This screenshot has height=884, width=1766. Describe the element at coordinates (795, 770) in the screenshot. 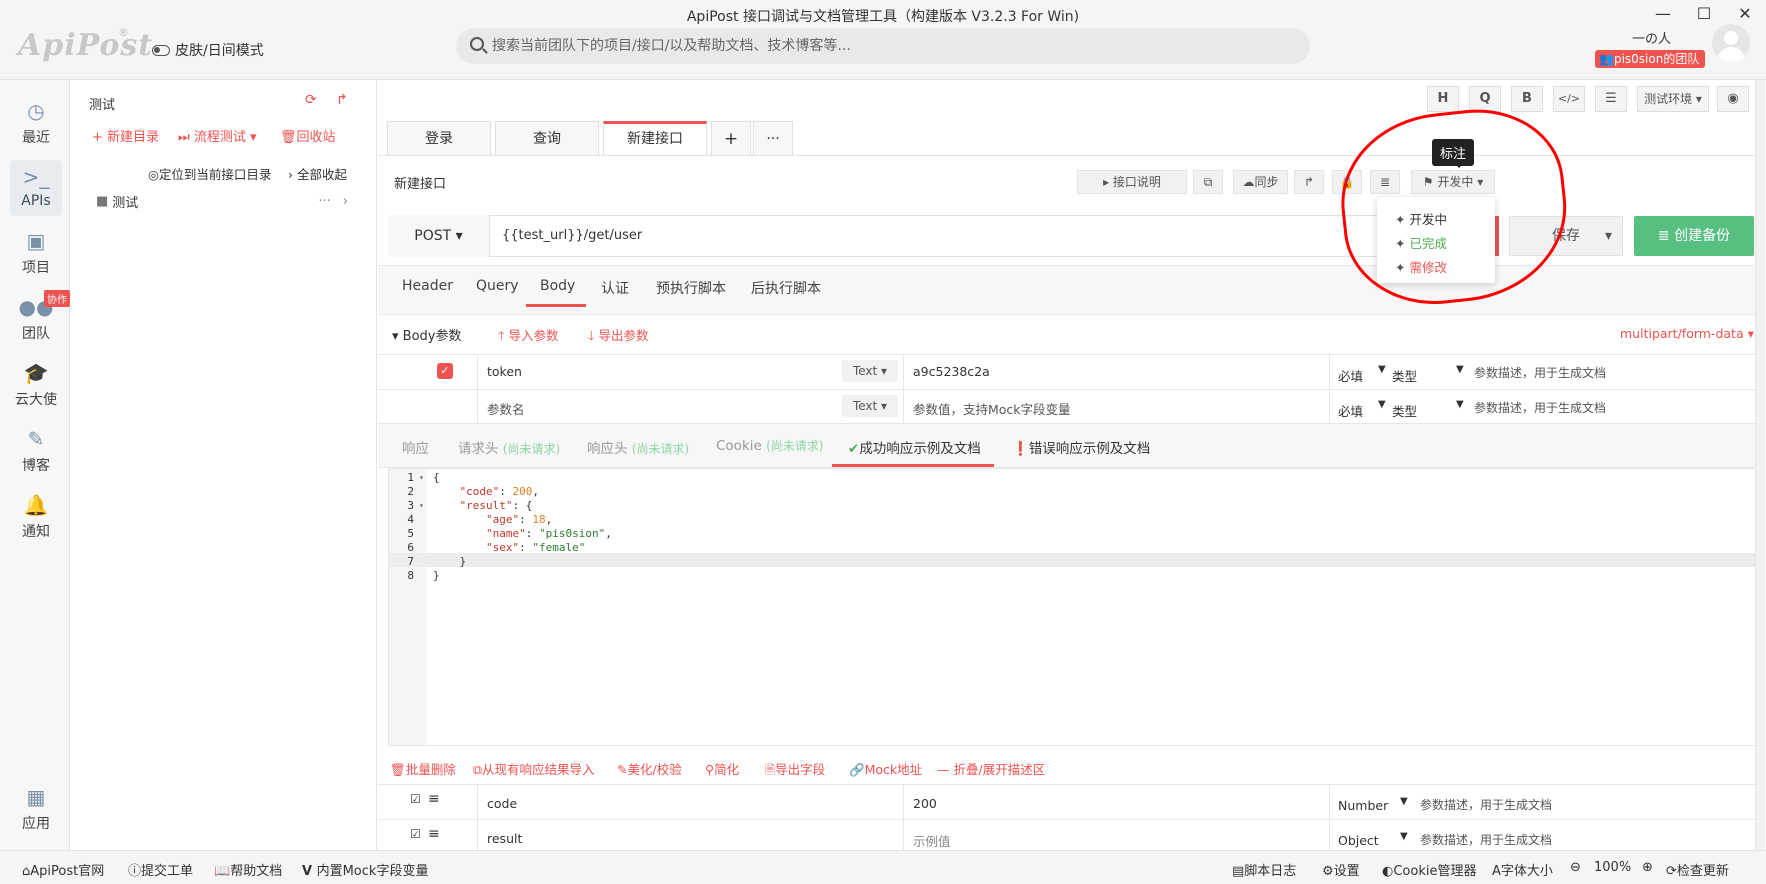

I see `export-fields-button: 🗎导出字段` at that location.